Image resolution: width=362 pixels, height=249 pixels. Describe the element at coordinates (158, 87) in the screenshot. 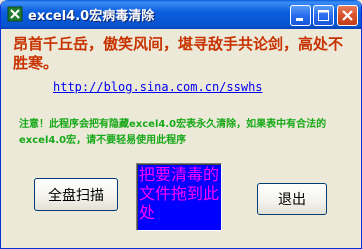

I see `blog-link: http://blog.sina.com.cn/sswhs` at that location.